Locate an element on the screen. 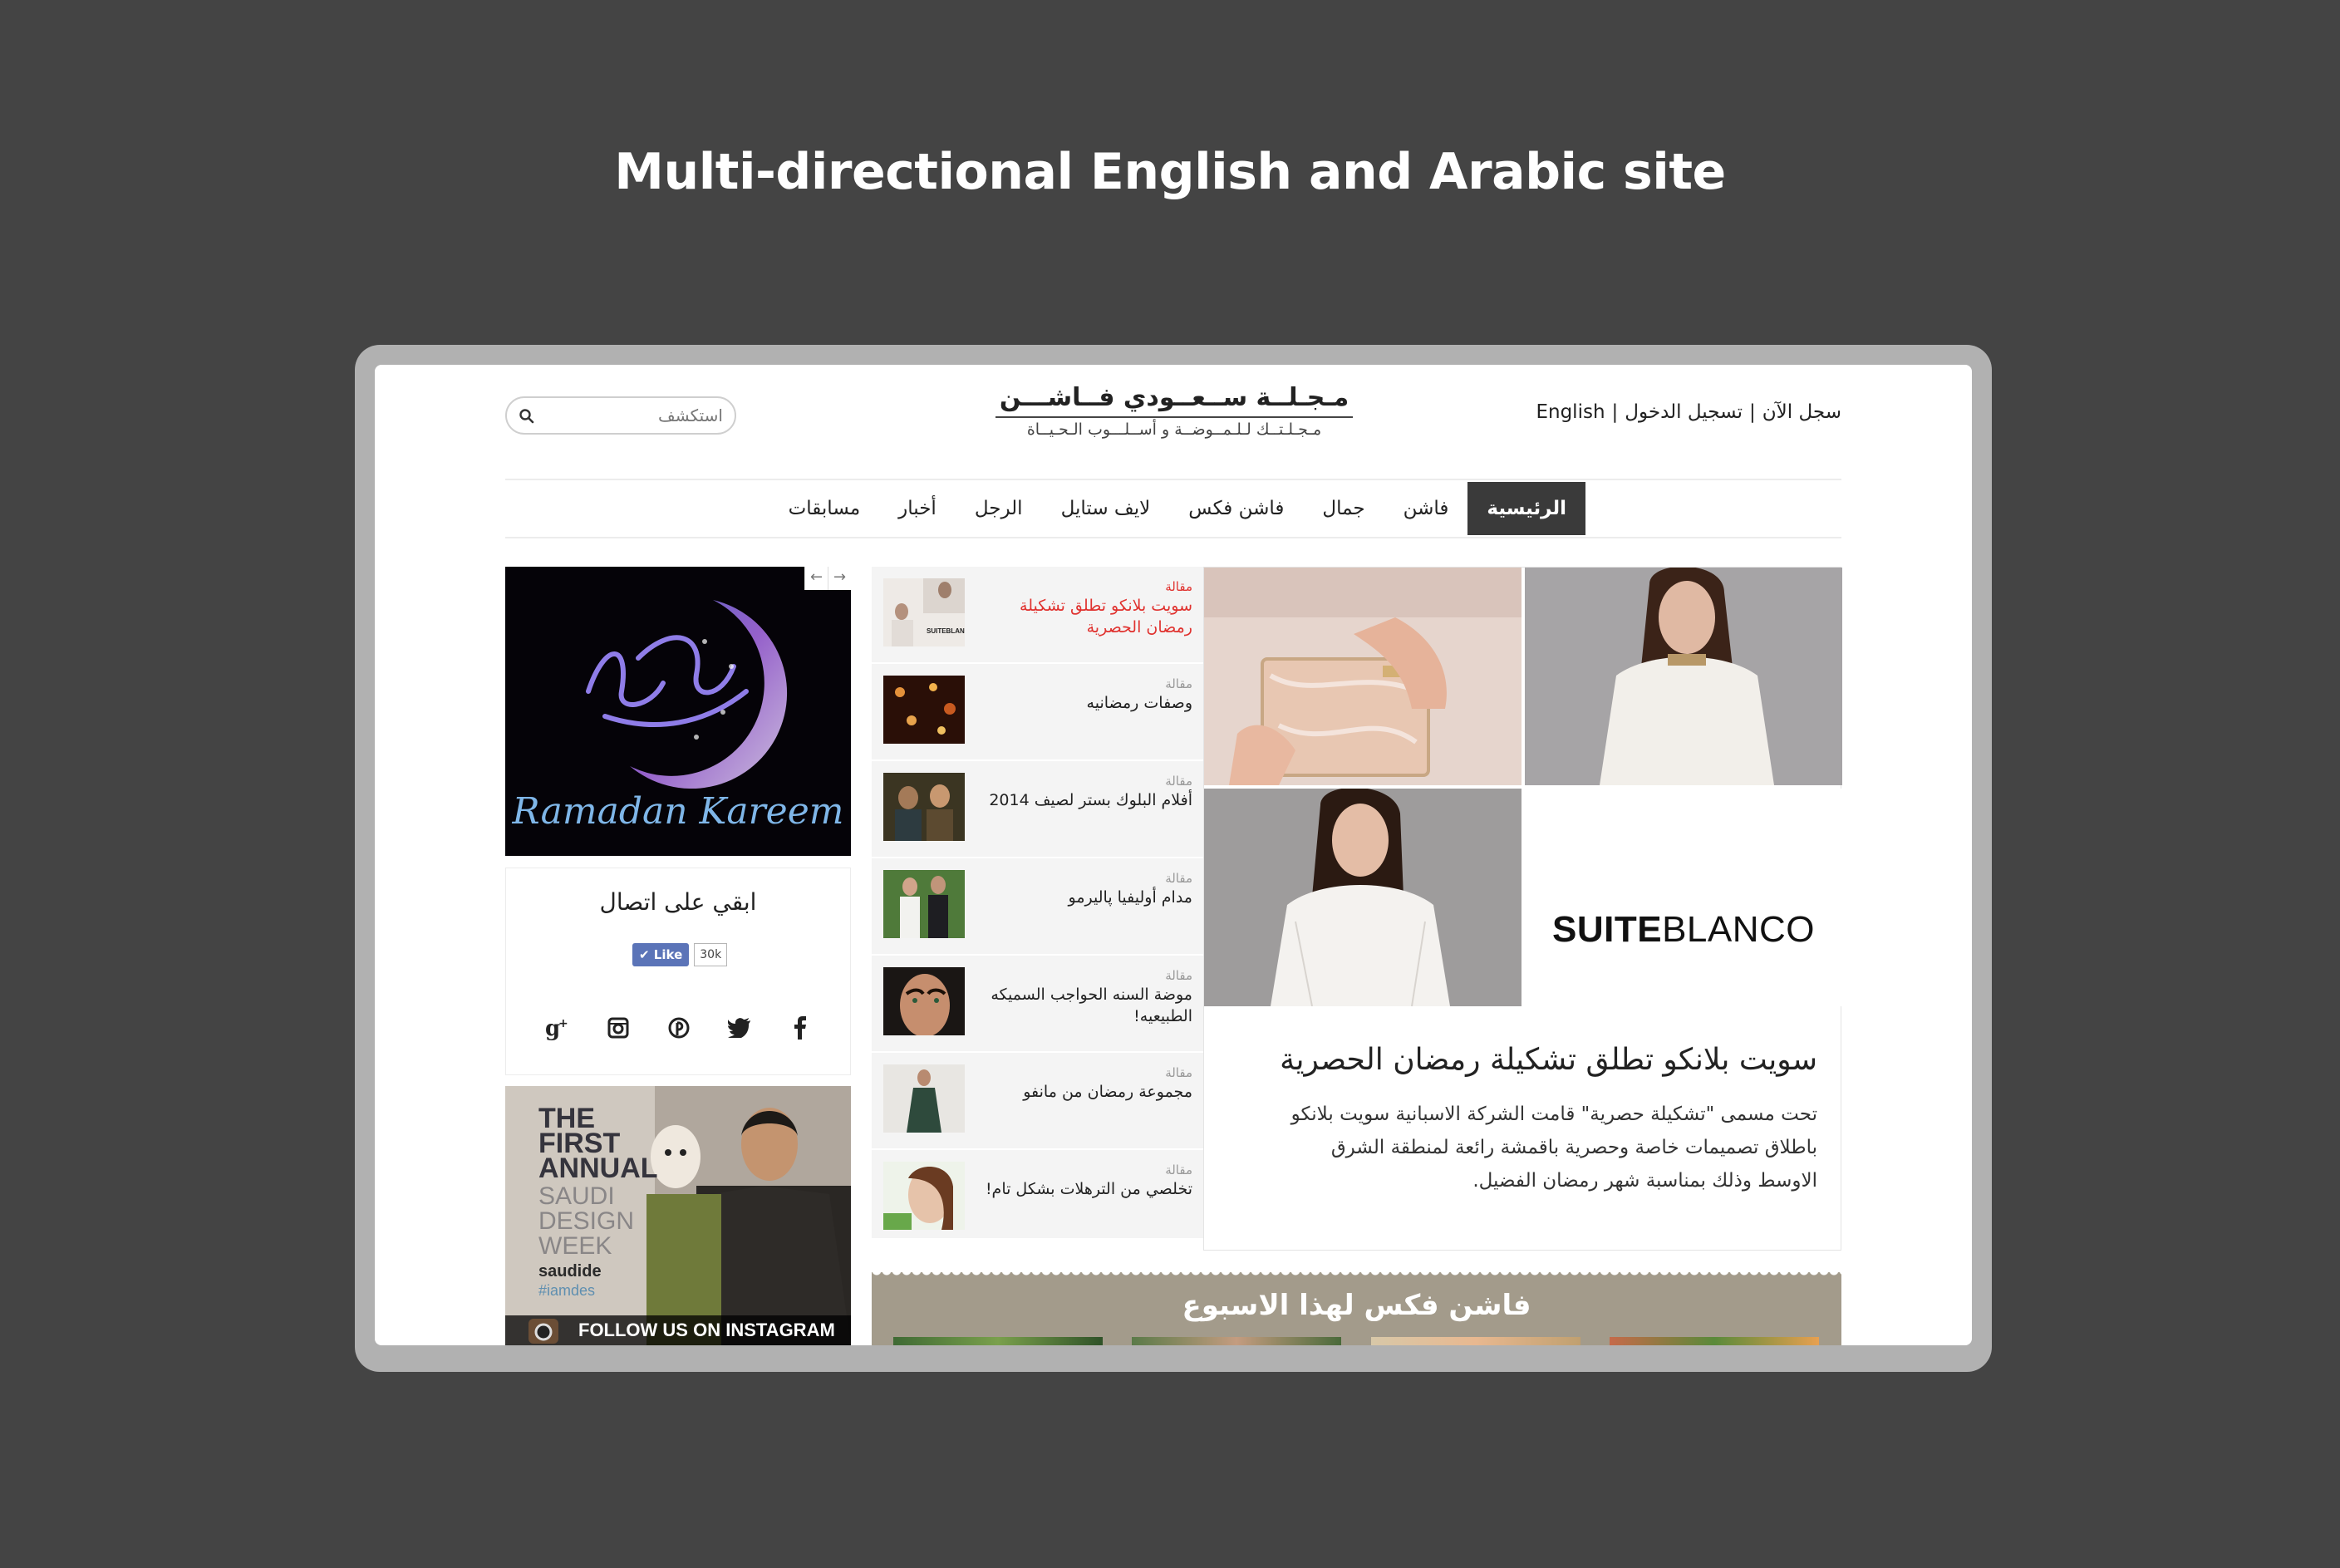  stay-connected-title: ابقي على اتصال is located at coordinates (678, 902).